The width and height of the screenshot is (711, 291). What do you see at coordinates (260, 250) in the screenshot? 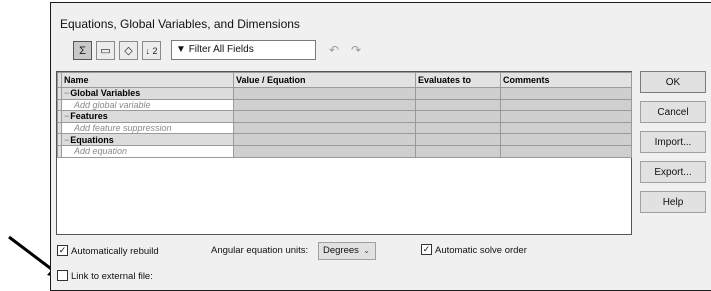
I see `angular-units-label: Angular equation units:` at bounding box center [260, 250].